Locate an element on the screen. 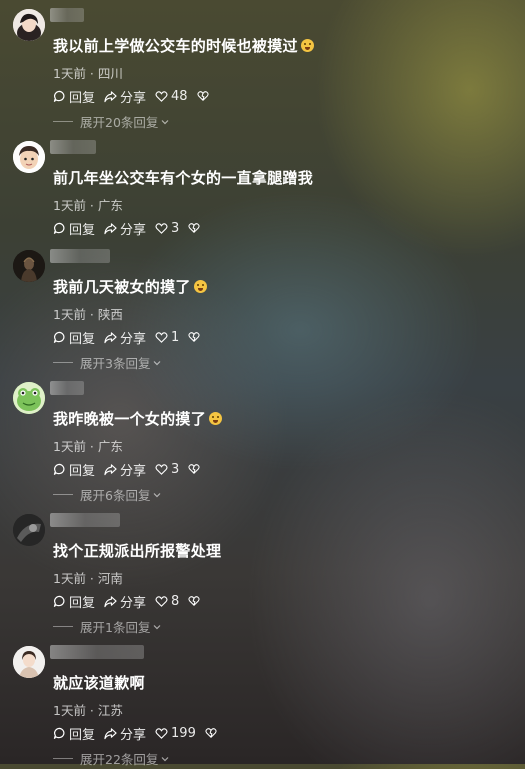 The width and height of the screenshot is (525, 769). like-count: 1 is located at coordinates (175, 337).